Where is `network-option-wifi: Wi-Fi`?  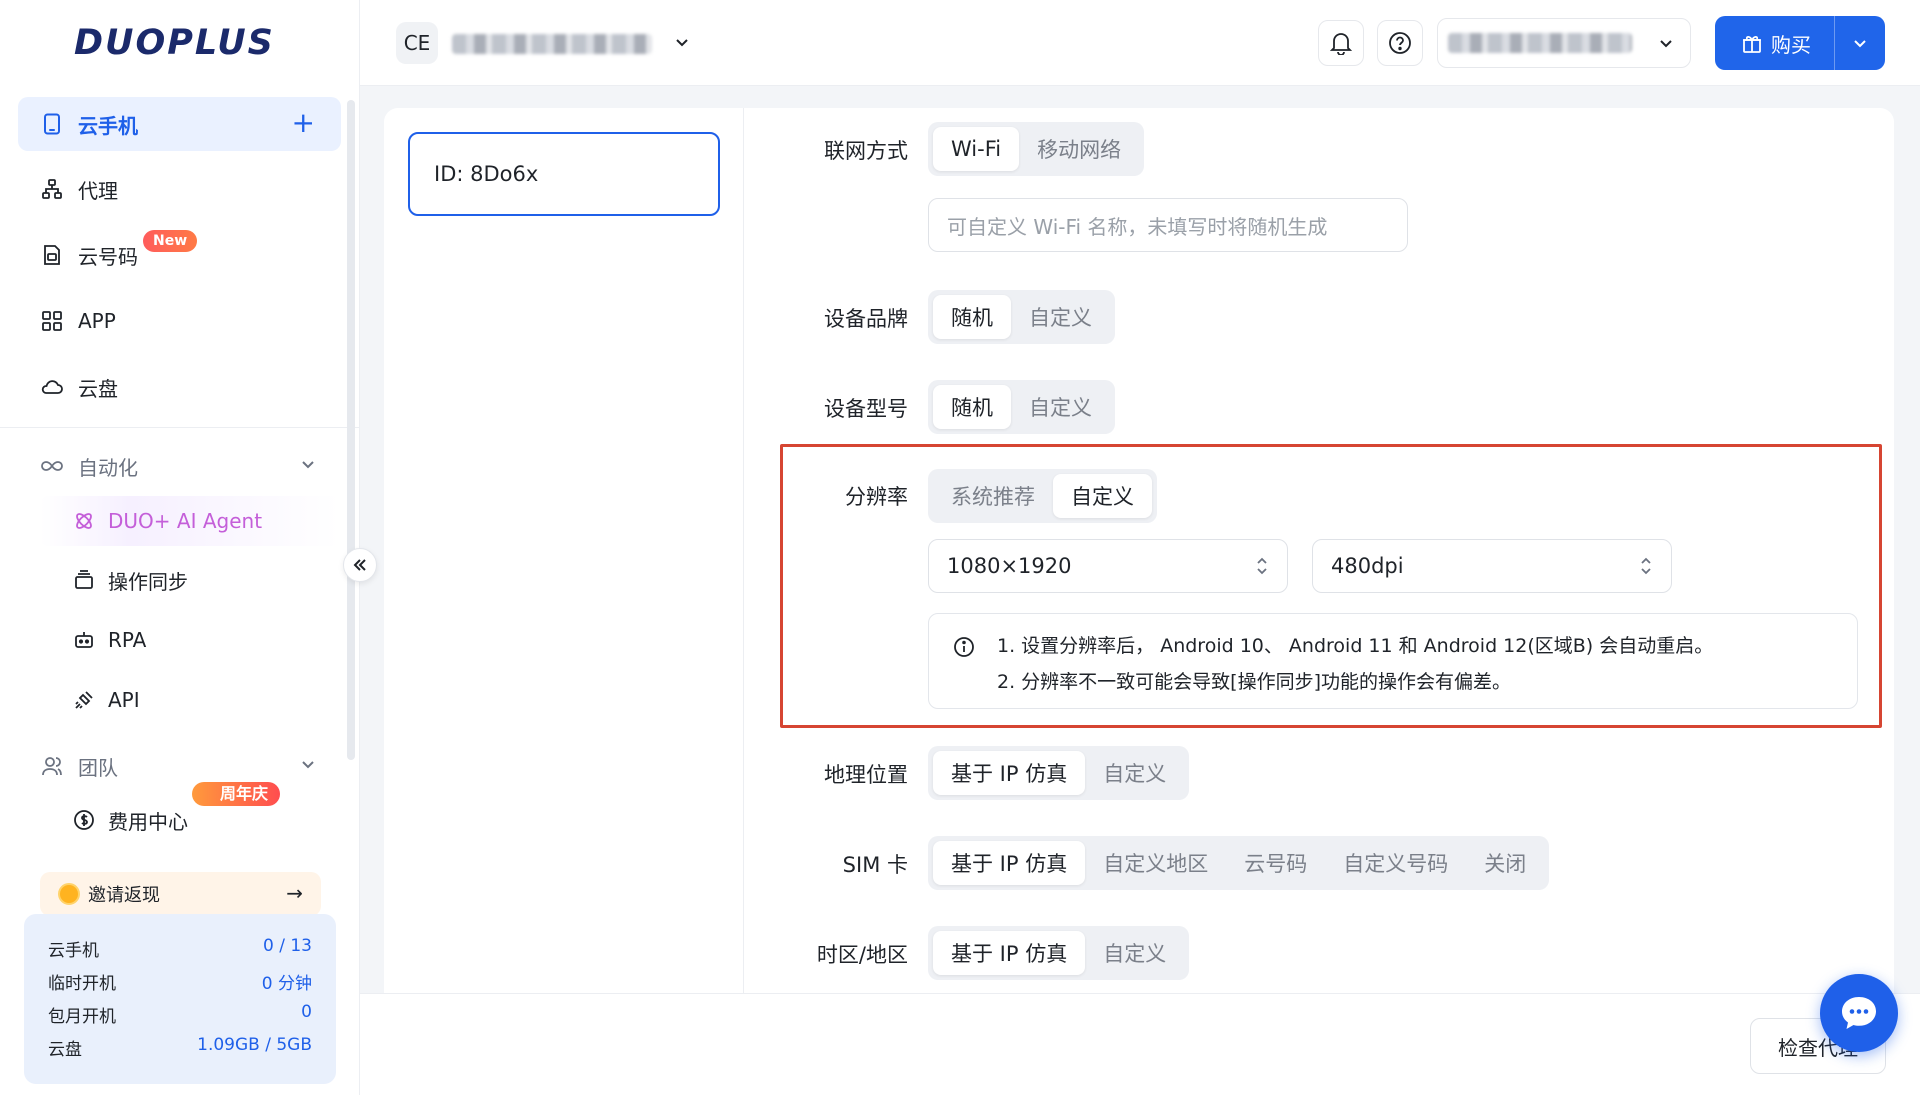
network-option-wifi: Wi-Fi is located at coordinates (976, 149).